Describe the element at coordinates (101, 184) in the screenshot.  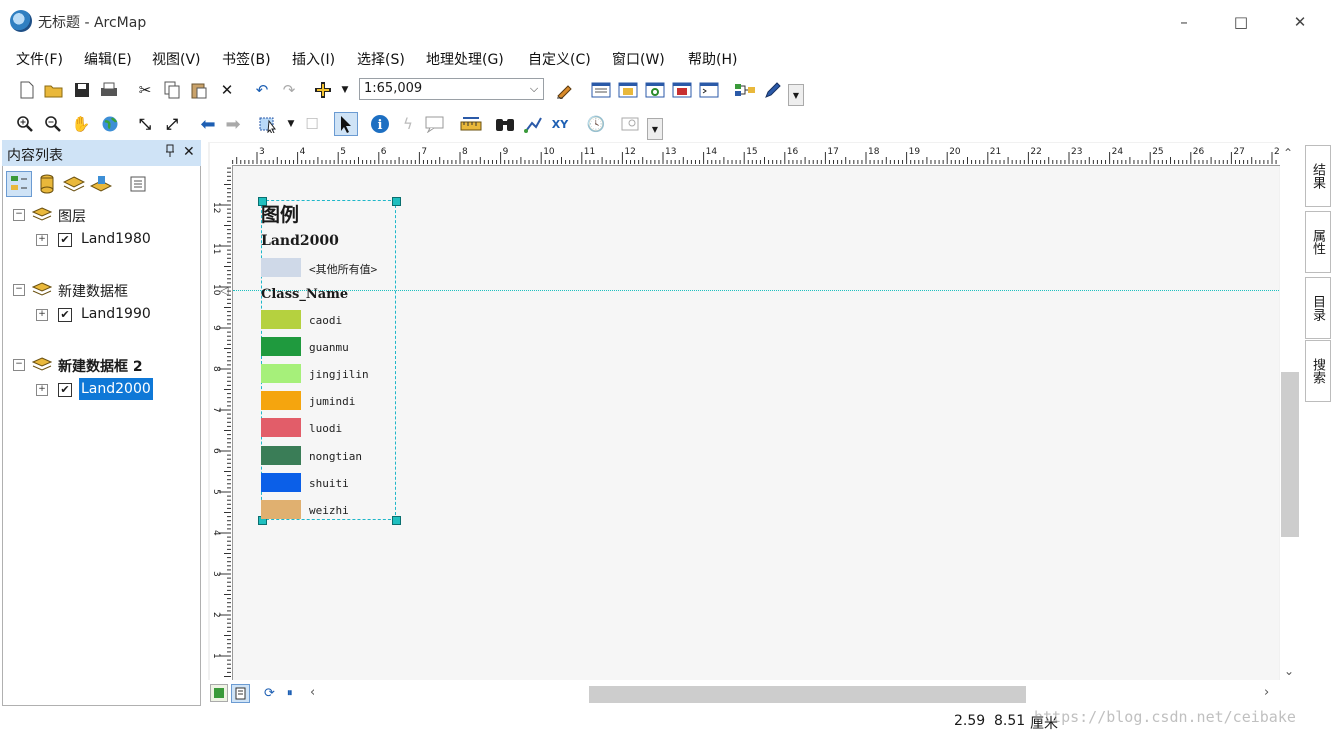
I see `list-by-selection-icon` at that location.